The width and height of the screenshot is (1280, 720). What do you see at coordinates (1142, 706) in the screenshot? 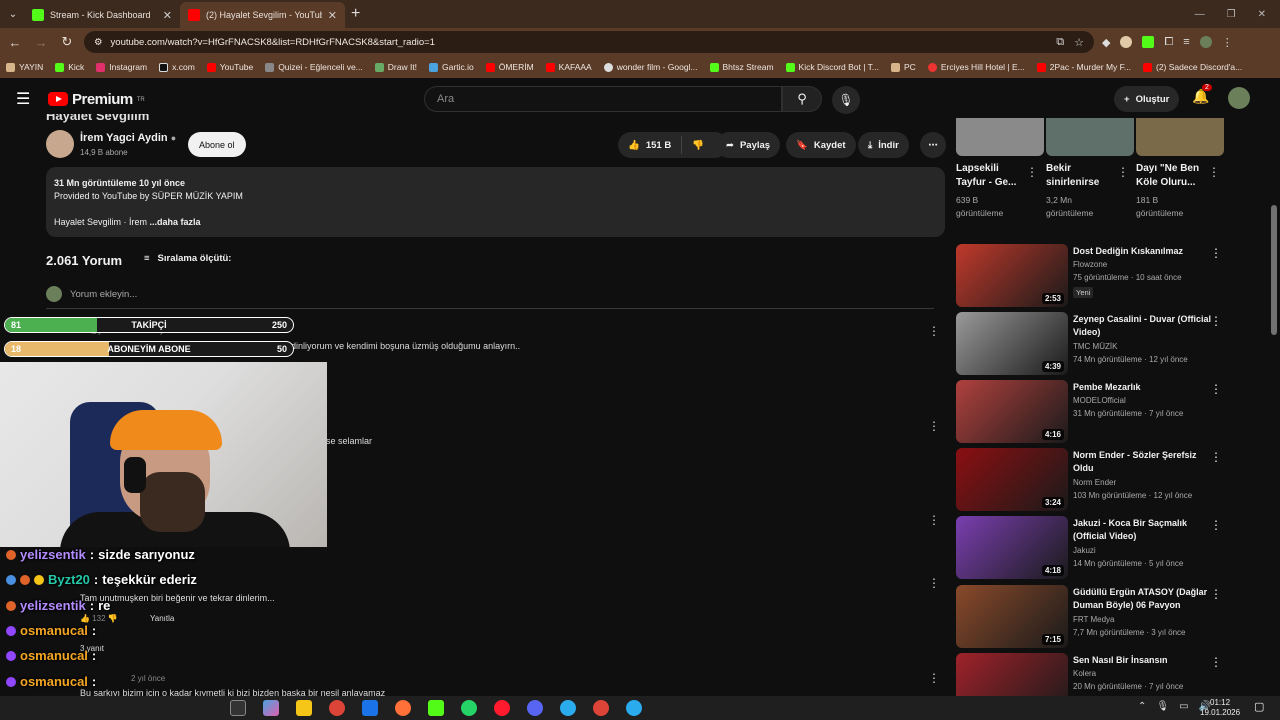
I see `chevron-up-icon: ⌃` at bounding box center [1142, 706].